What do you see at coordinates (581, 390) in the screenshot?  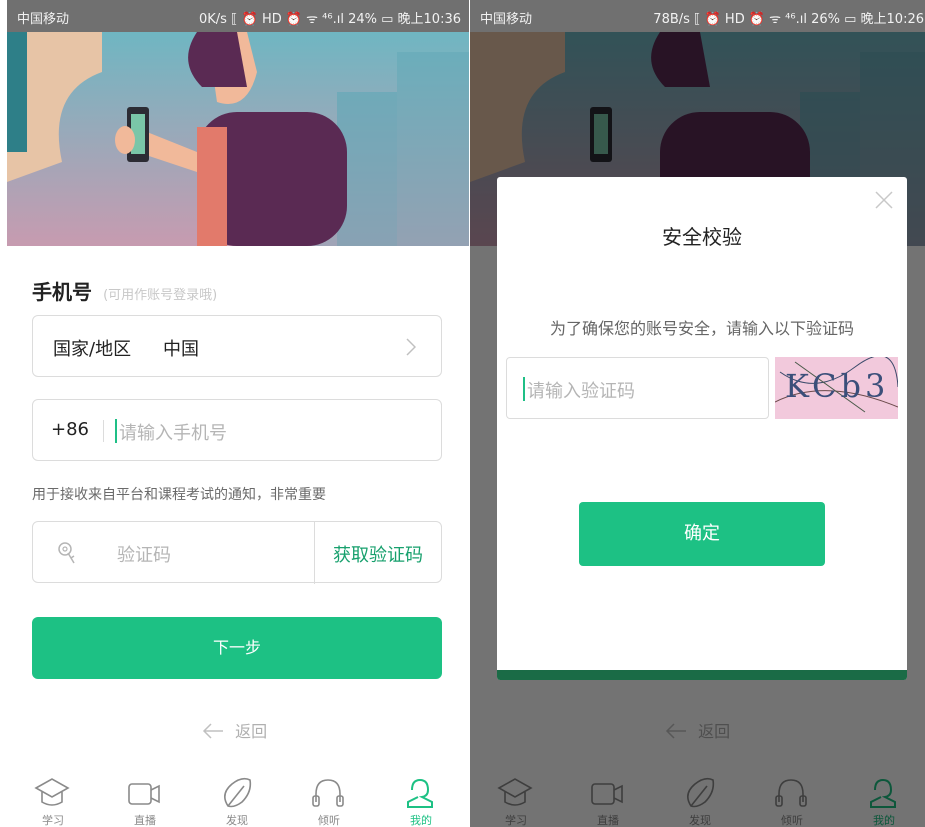 I see `captcha-input: 请输入验证码` at bounding box center [581, 390].